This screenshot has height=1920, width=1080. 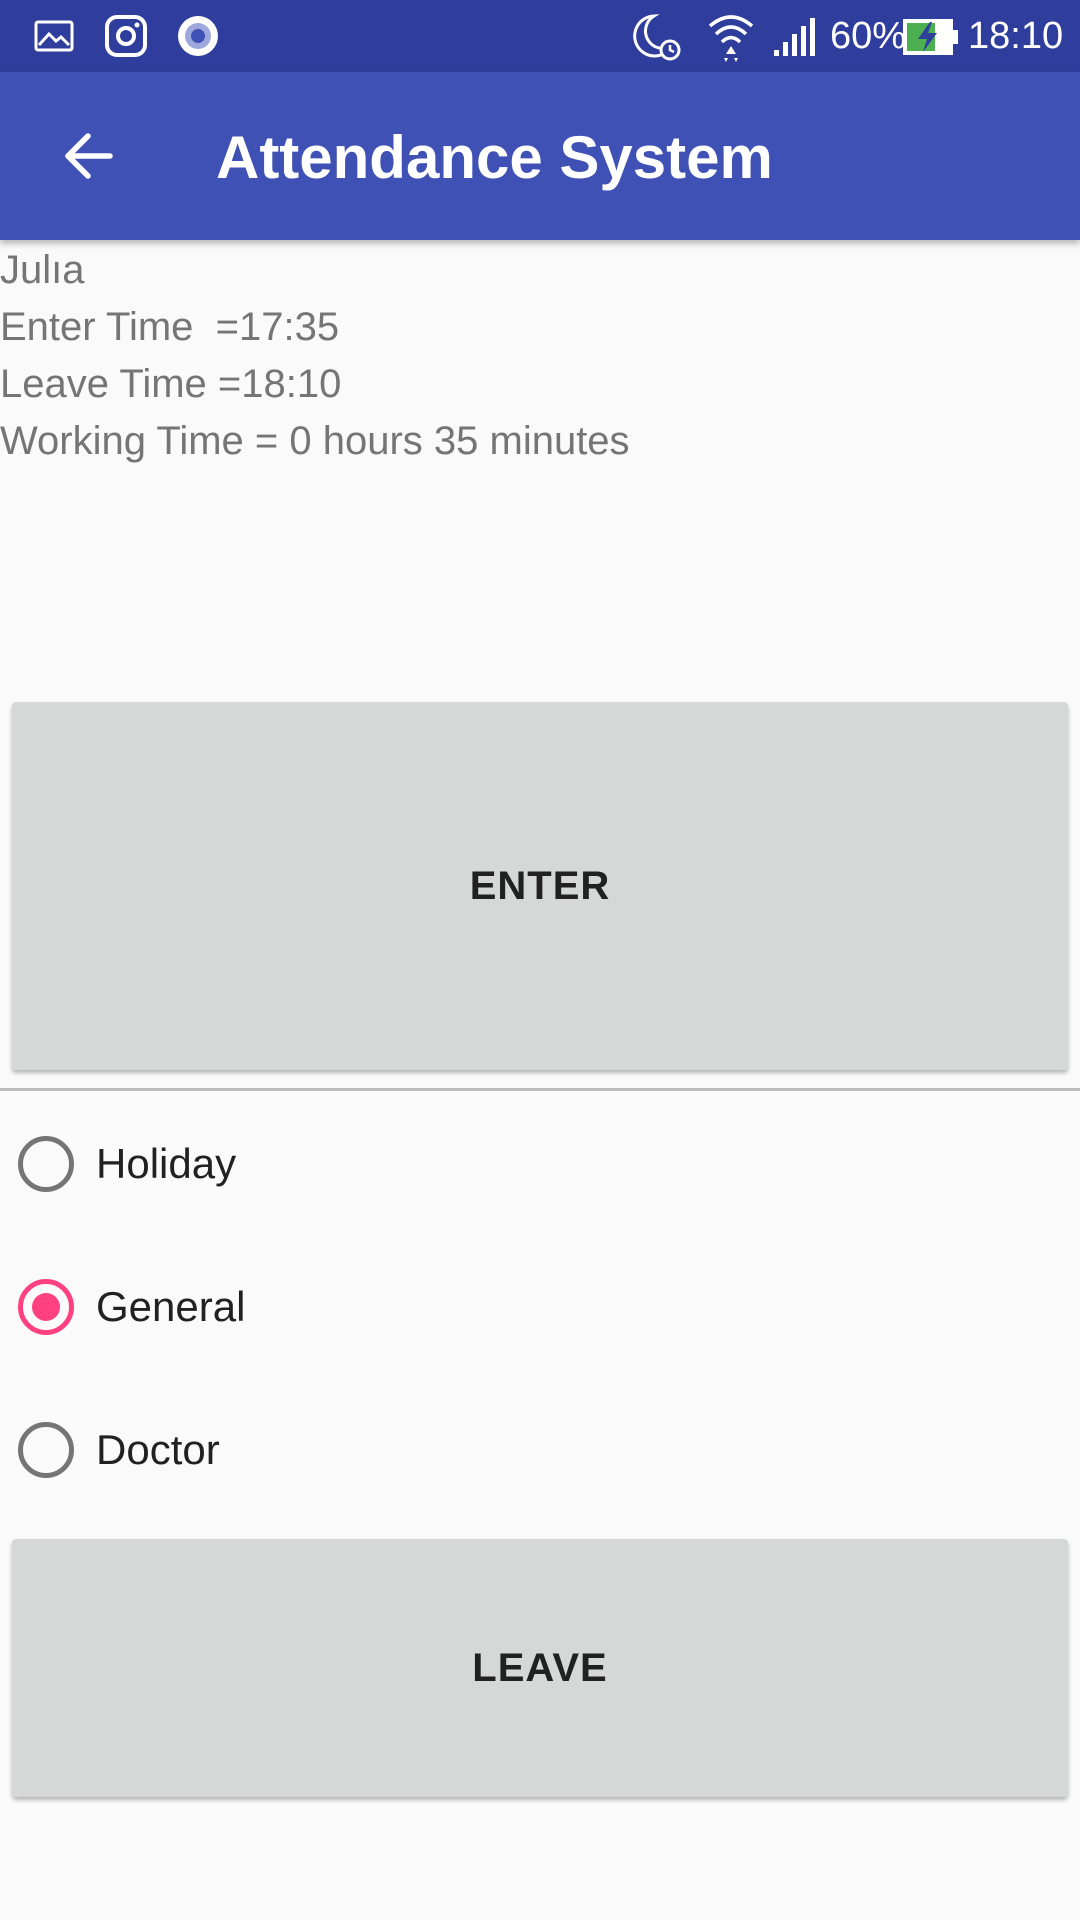 I want to click on gallery-icon, so click(x=54, y=36).